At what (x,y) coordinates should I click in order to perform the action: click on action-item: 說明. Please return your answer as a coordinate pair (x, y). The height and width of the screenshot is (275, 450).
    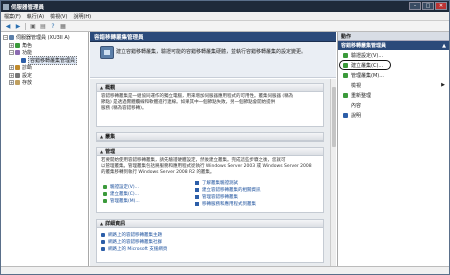
    Looking at the image, I should click on (393, 115).